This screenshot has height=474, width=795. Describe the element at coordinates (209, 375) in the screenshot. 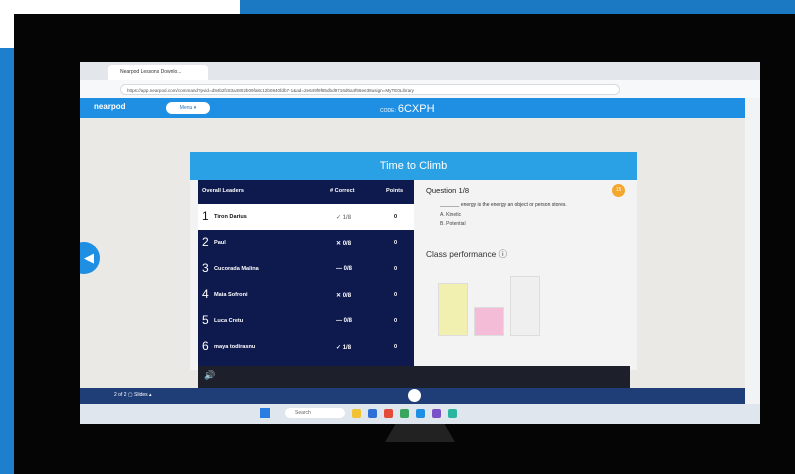

I see `speaker-icon: 🔊` at that location.